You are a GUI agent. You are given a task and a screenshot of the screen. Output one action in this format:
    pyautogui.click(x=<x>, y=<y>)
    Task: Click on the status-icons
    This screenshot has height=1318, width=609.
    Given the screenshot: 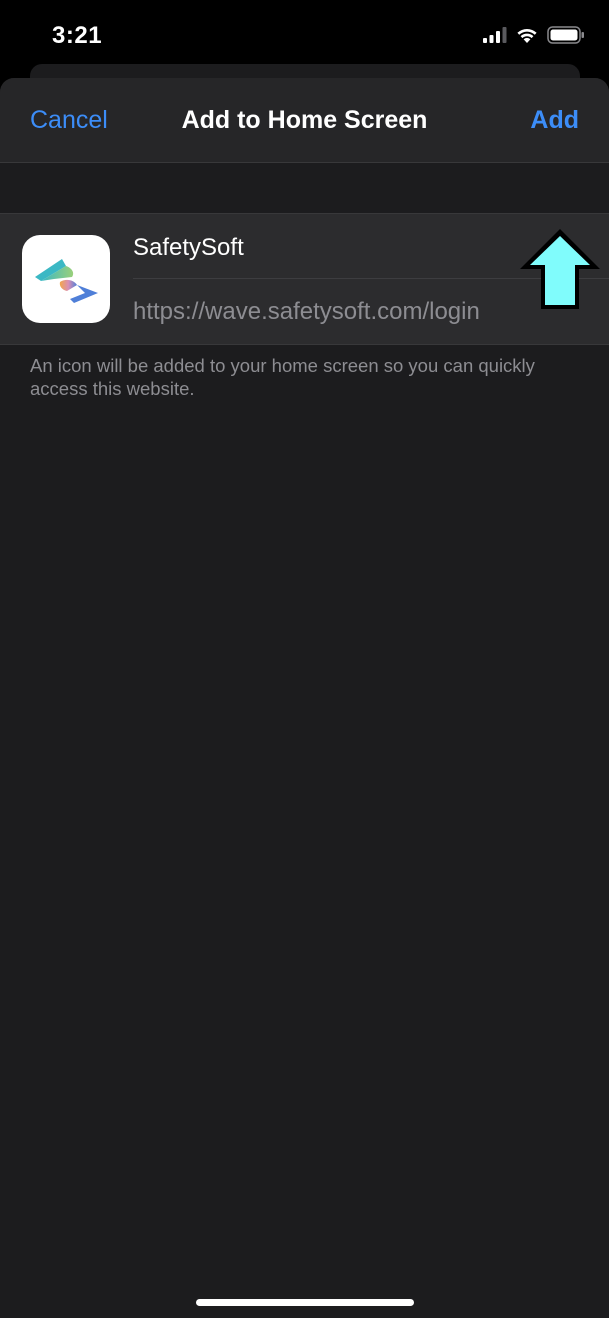 What is the action you would take?
    pyautogui.click(x=534, y=37)
    